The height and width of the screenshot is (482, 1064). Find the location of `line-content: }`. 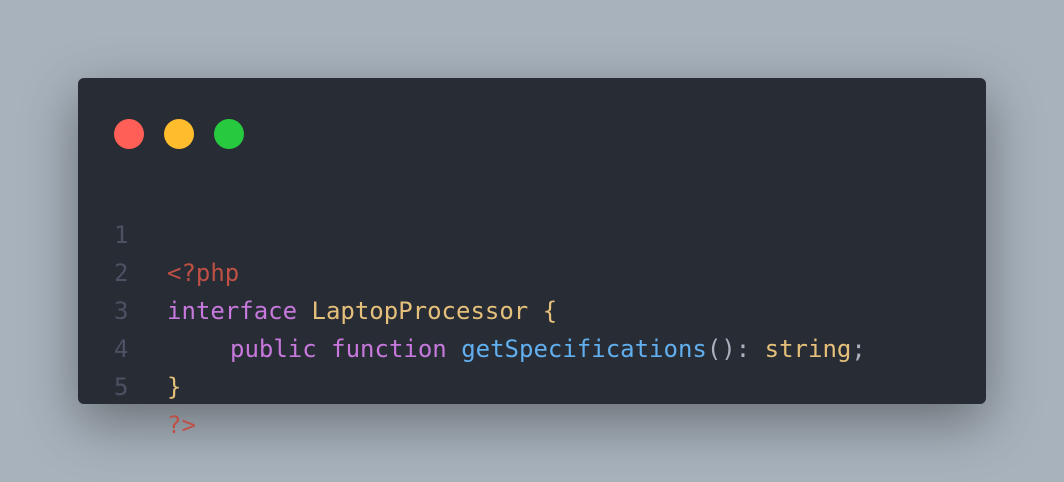

line-content: } is located at coordinates (174, 387).